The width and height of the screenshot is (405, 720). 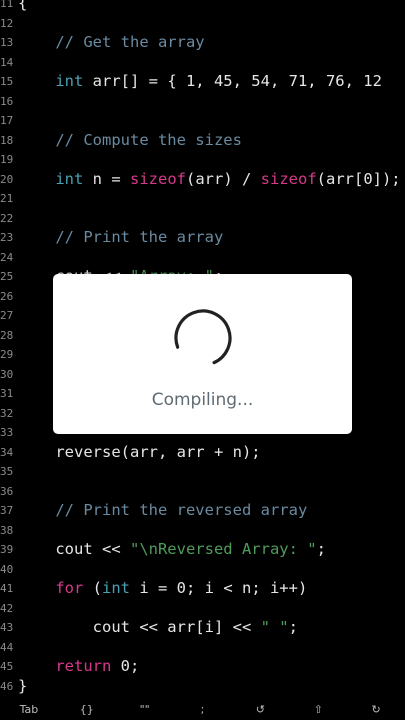 What do you see at coordinates (7, 530) in the screenshot?
I see `line-number: 38` at bounding box center [7, 530].